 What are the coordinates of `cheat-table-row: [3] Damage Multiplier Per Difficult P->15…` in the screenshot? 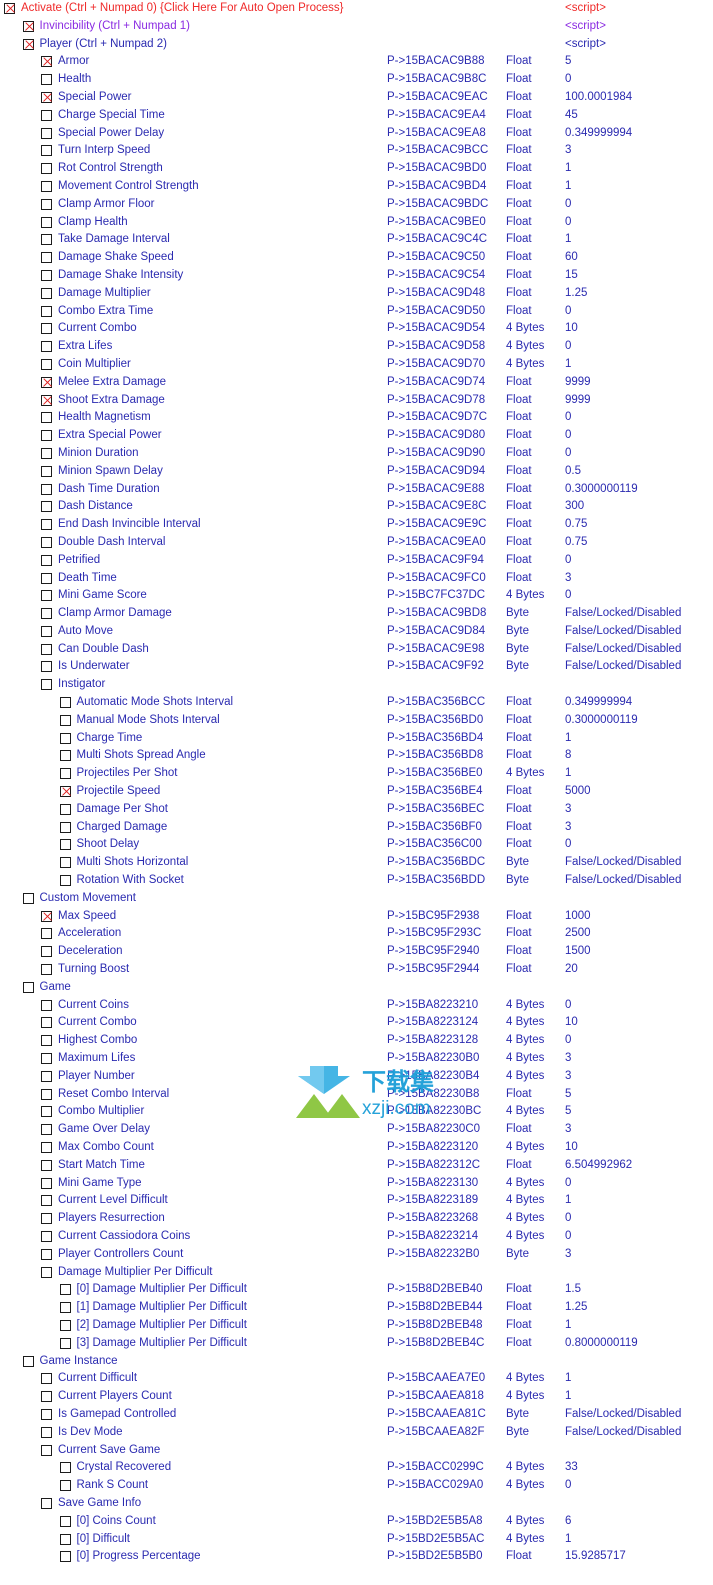 It's located at (356, 1344).